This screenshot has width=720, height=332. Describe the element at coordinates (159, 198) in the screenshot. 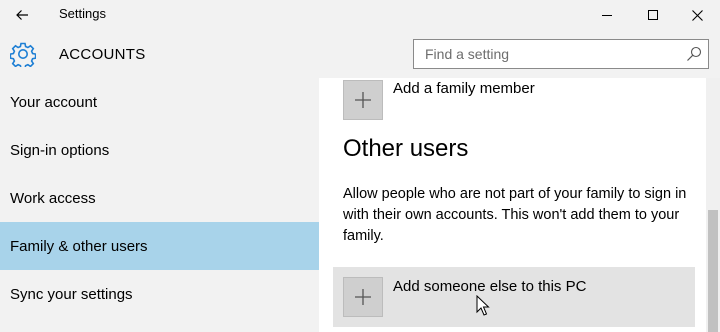

I see `sidebar-item-work-access: Work access` at that location.